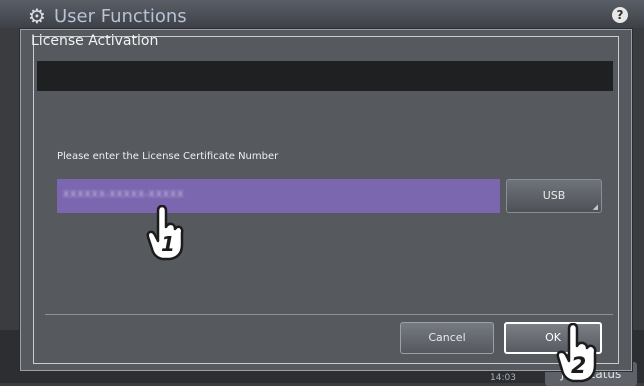 This screenshot has width=644, height=386. What do you see at coordinates (37, 16) in the screenshot?
I see `gear-icon: ⚙` at bounding box center [37, 16].